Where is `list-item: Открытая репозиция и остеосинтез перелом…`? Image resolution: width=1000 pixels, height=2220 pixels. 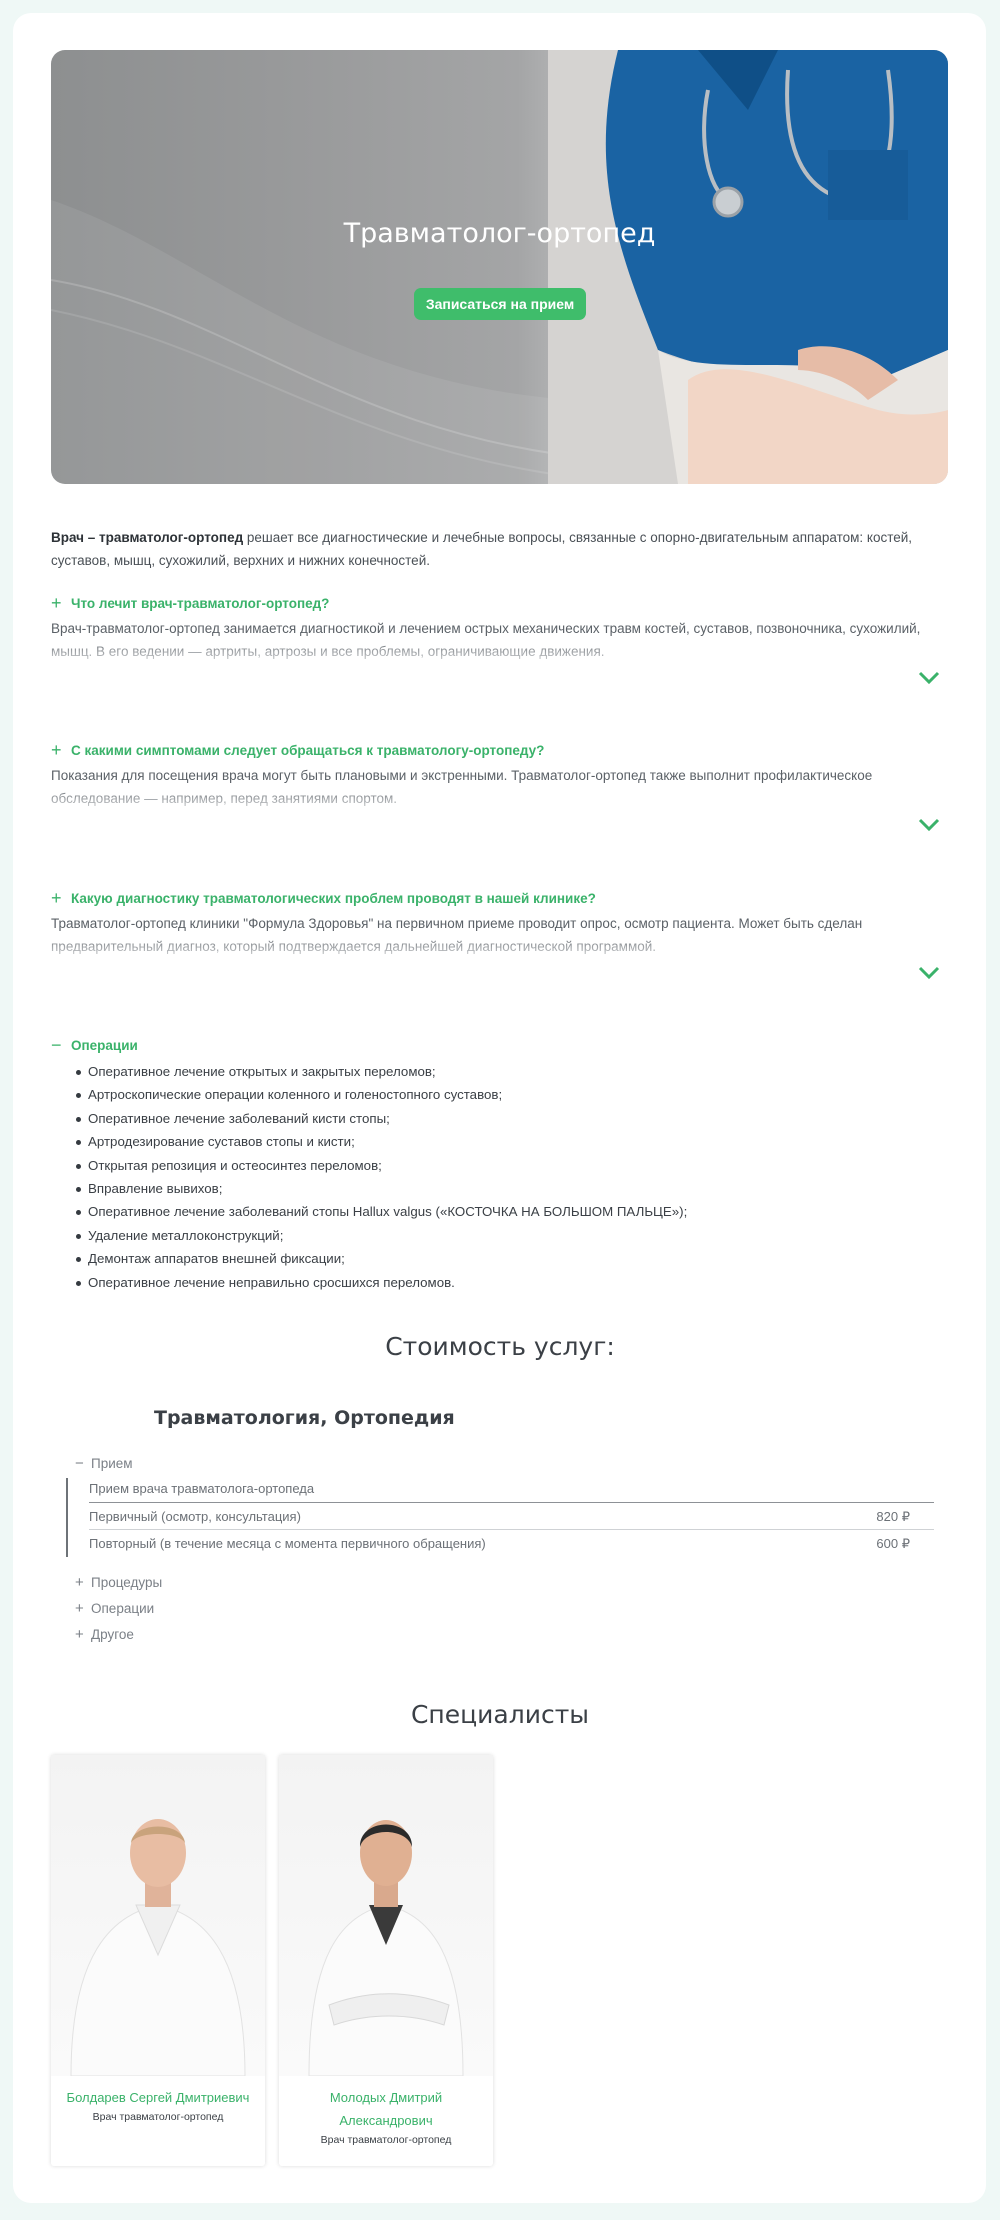
list-item: Открытая репозиция и остеосинтез перелом… is located at coordinates (499, 1165).